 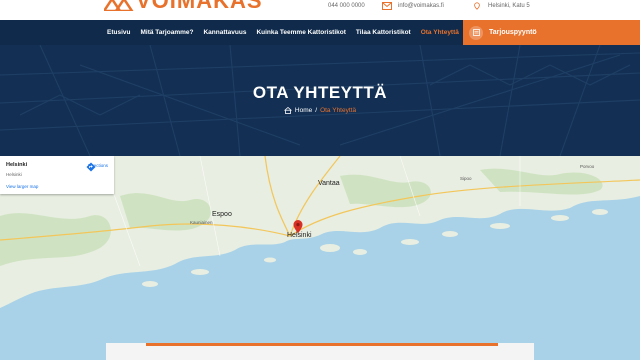 What do you see at coordinates (383, 32) in the screenshot?
I see `nav-item-tilaa: Tilaa Kattoristikot` at bounding box center [383, 32].